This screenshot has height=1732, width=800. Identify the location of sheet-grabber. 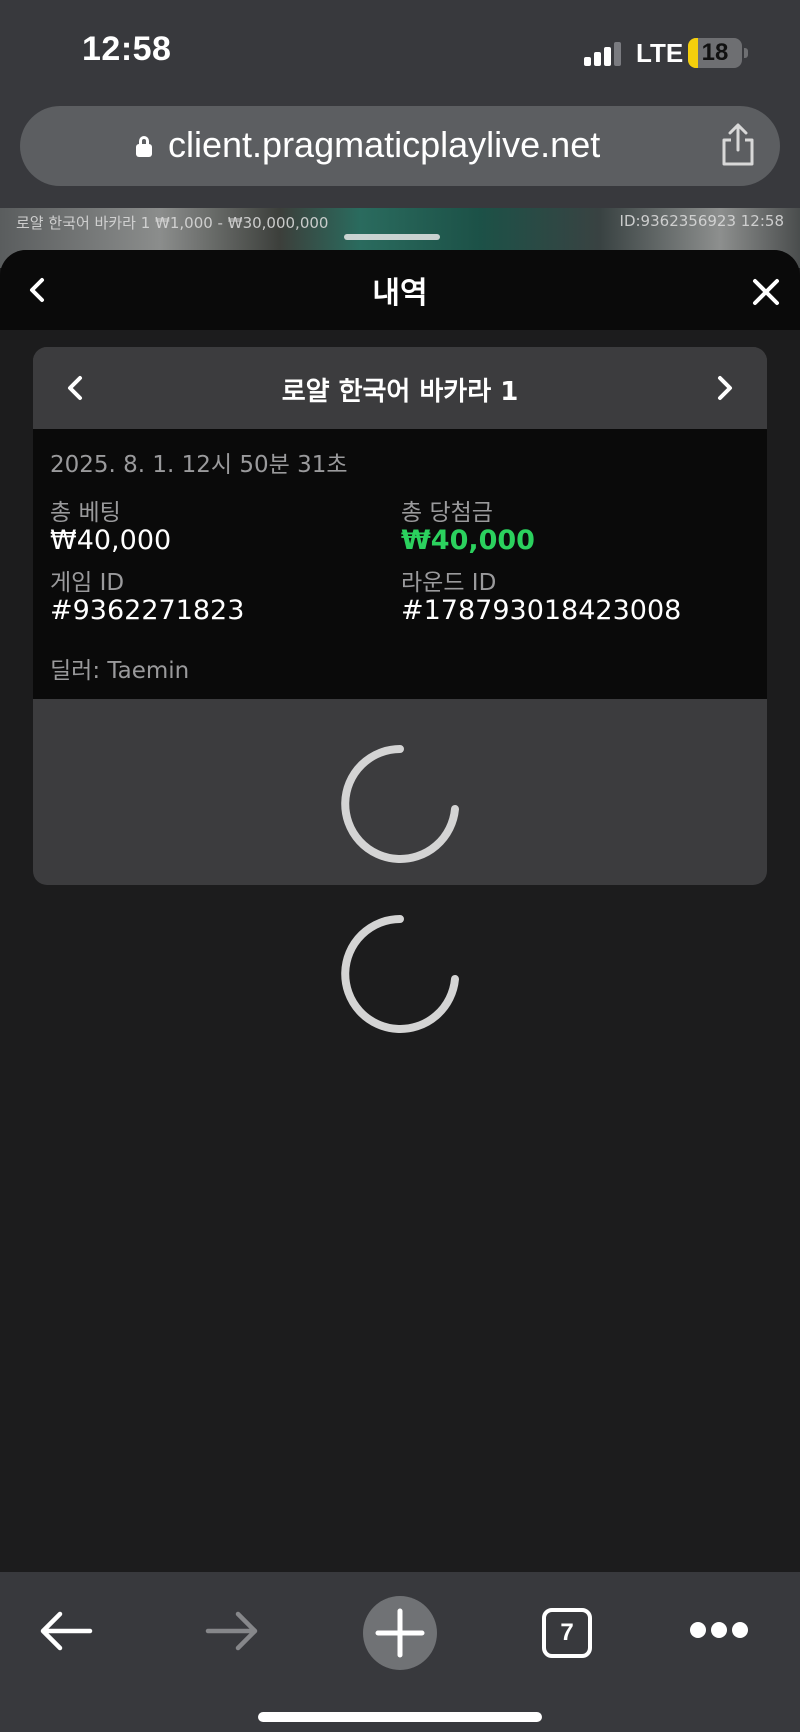
(392, 237).